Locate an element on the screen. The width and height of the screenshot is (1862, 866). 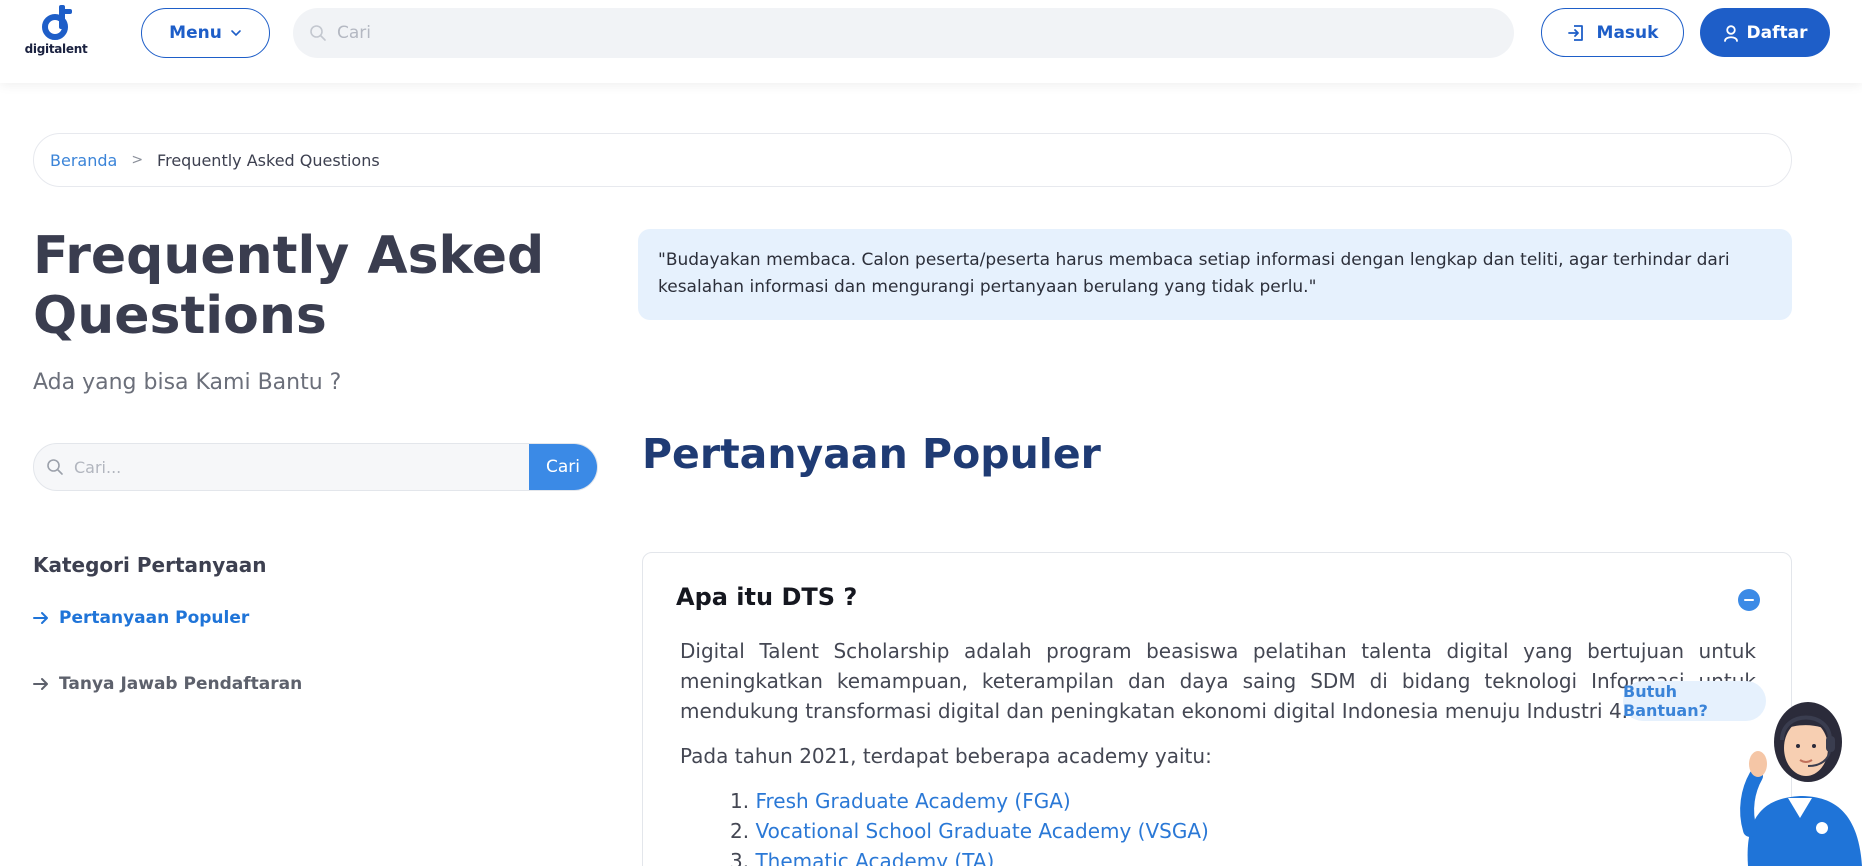
logo-mark-icon is located at coordinates (57, 22).